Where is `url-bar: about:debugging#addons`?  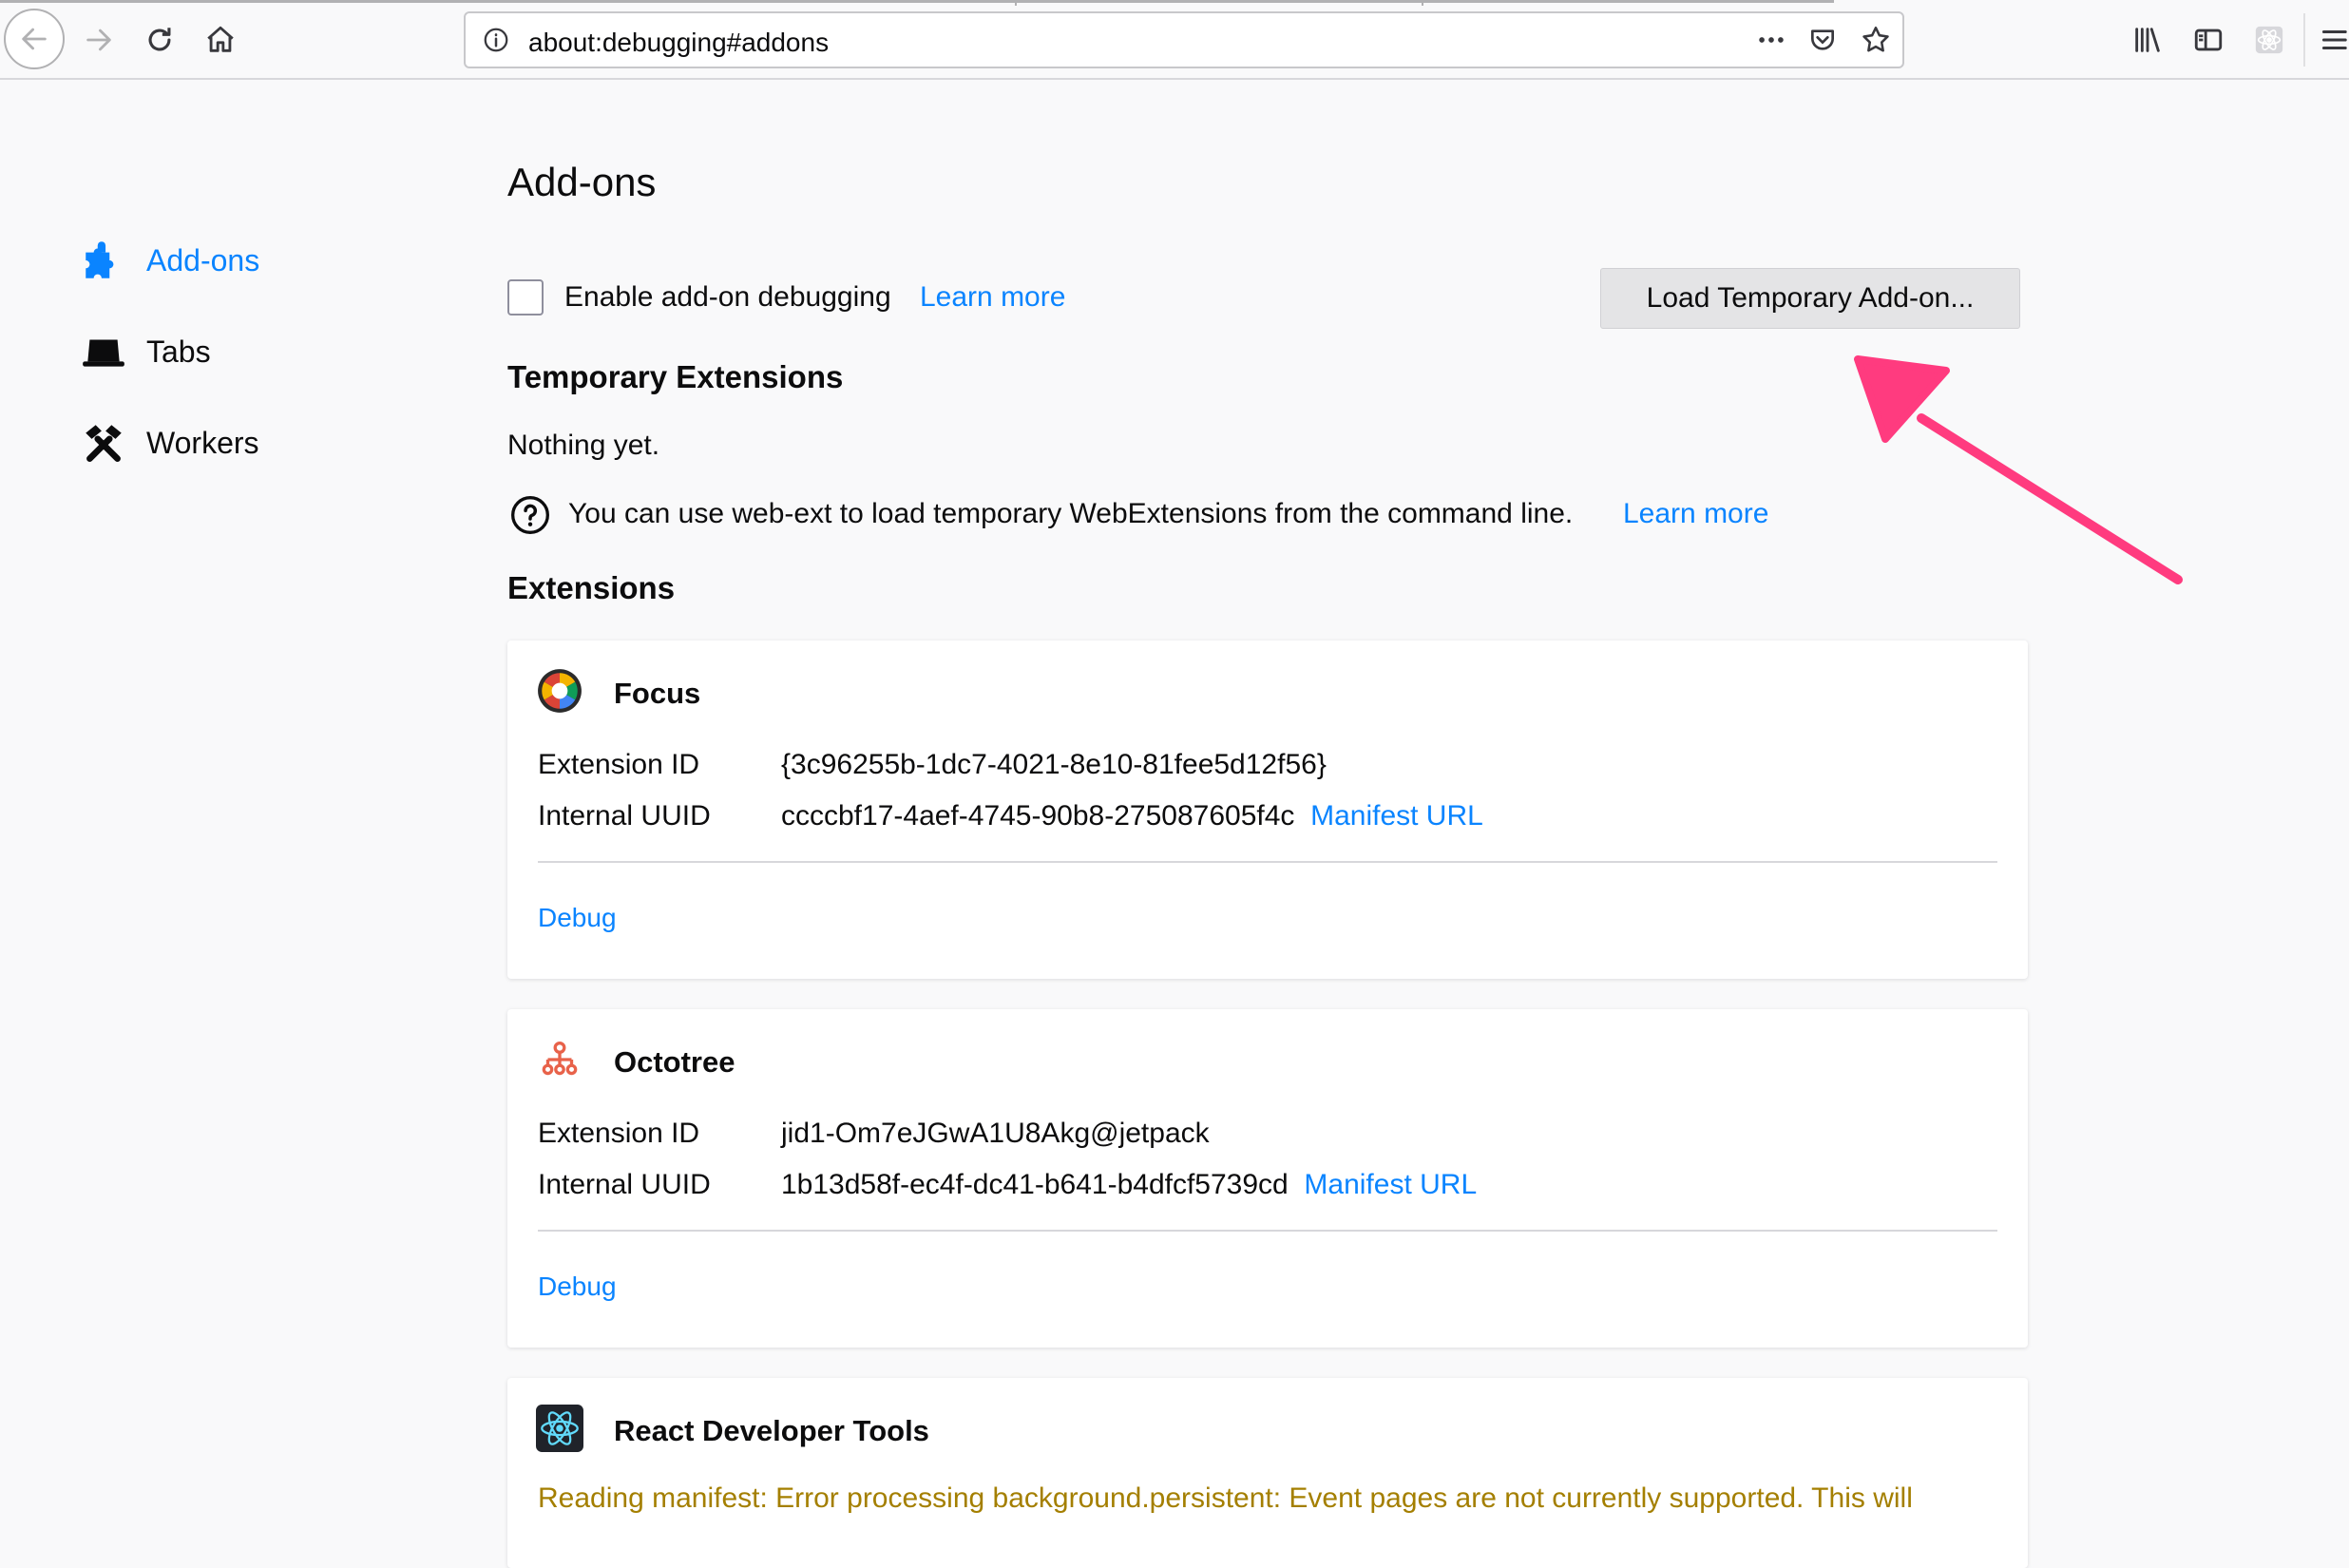 url-bar: about:debugging#addons is located at coordinates (1184, 40).